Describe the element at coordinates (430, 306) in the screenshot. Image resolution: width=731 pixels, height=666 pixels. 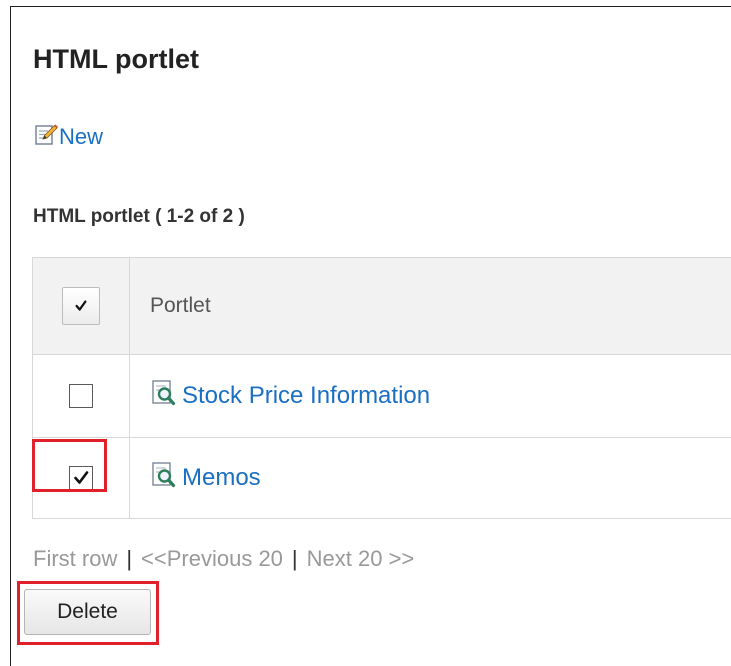
I see `column-header-portlet: Portlet` at that location.